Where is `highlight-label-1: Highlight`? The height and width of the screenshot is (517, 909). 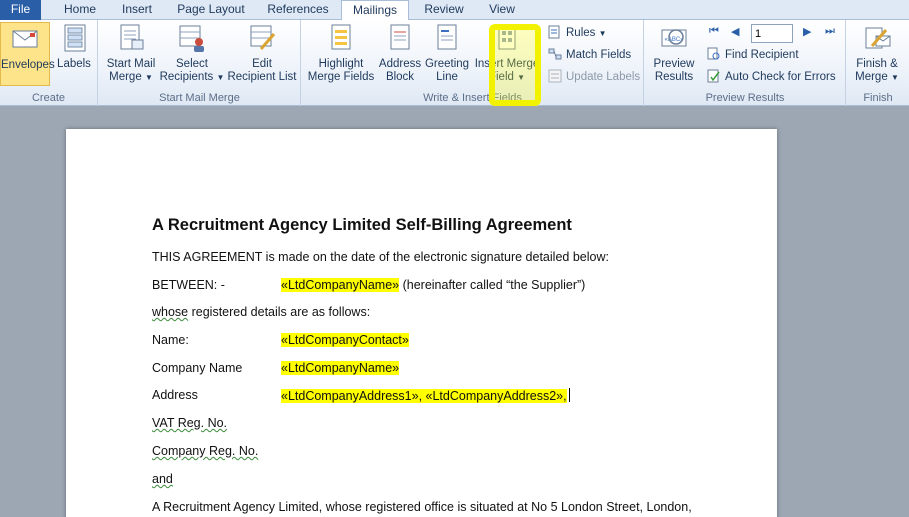
highlight-label-1: Highlight is located at coordinates (341, 64).